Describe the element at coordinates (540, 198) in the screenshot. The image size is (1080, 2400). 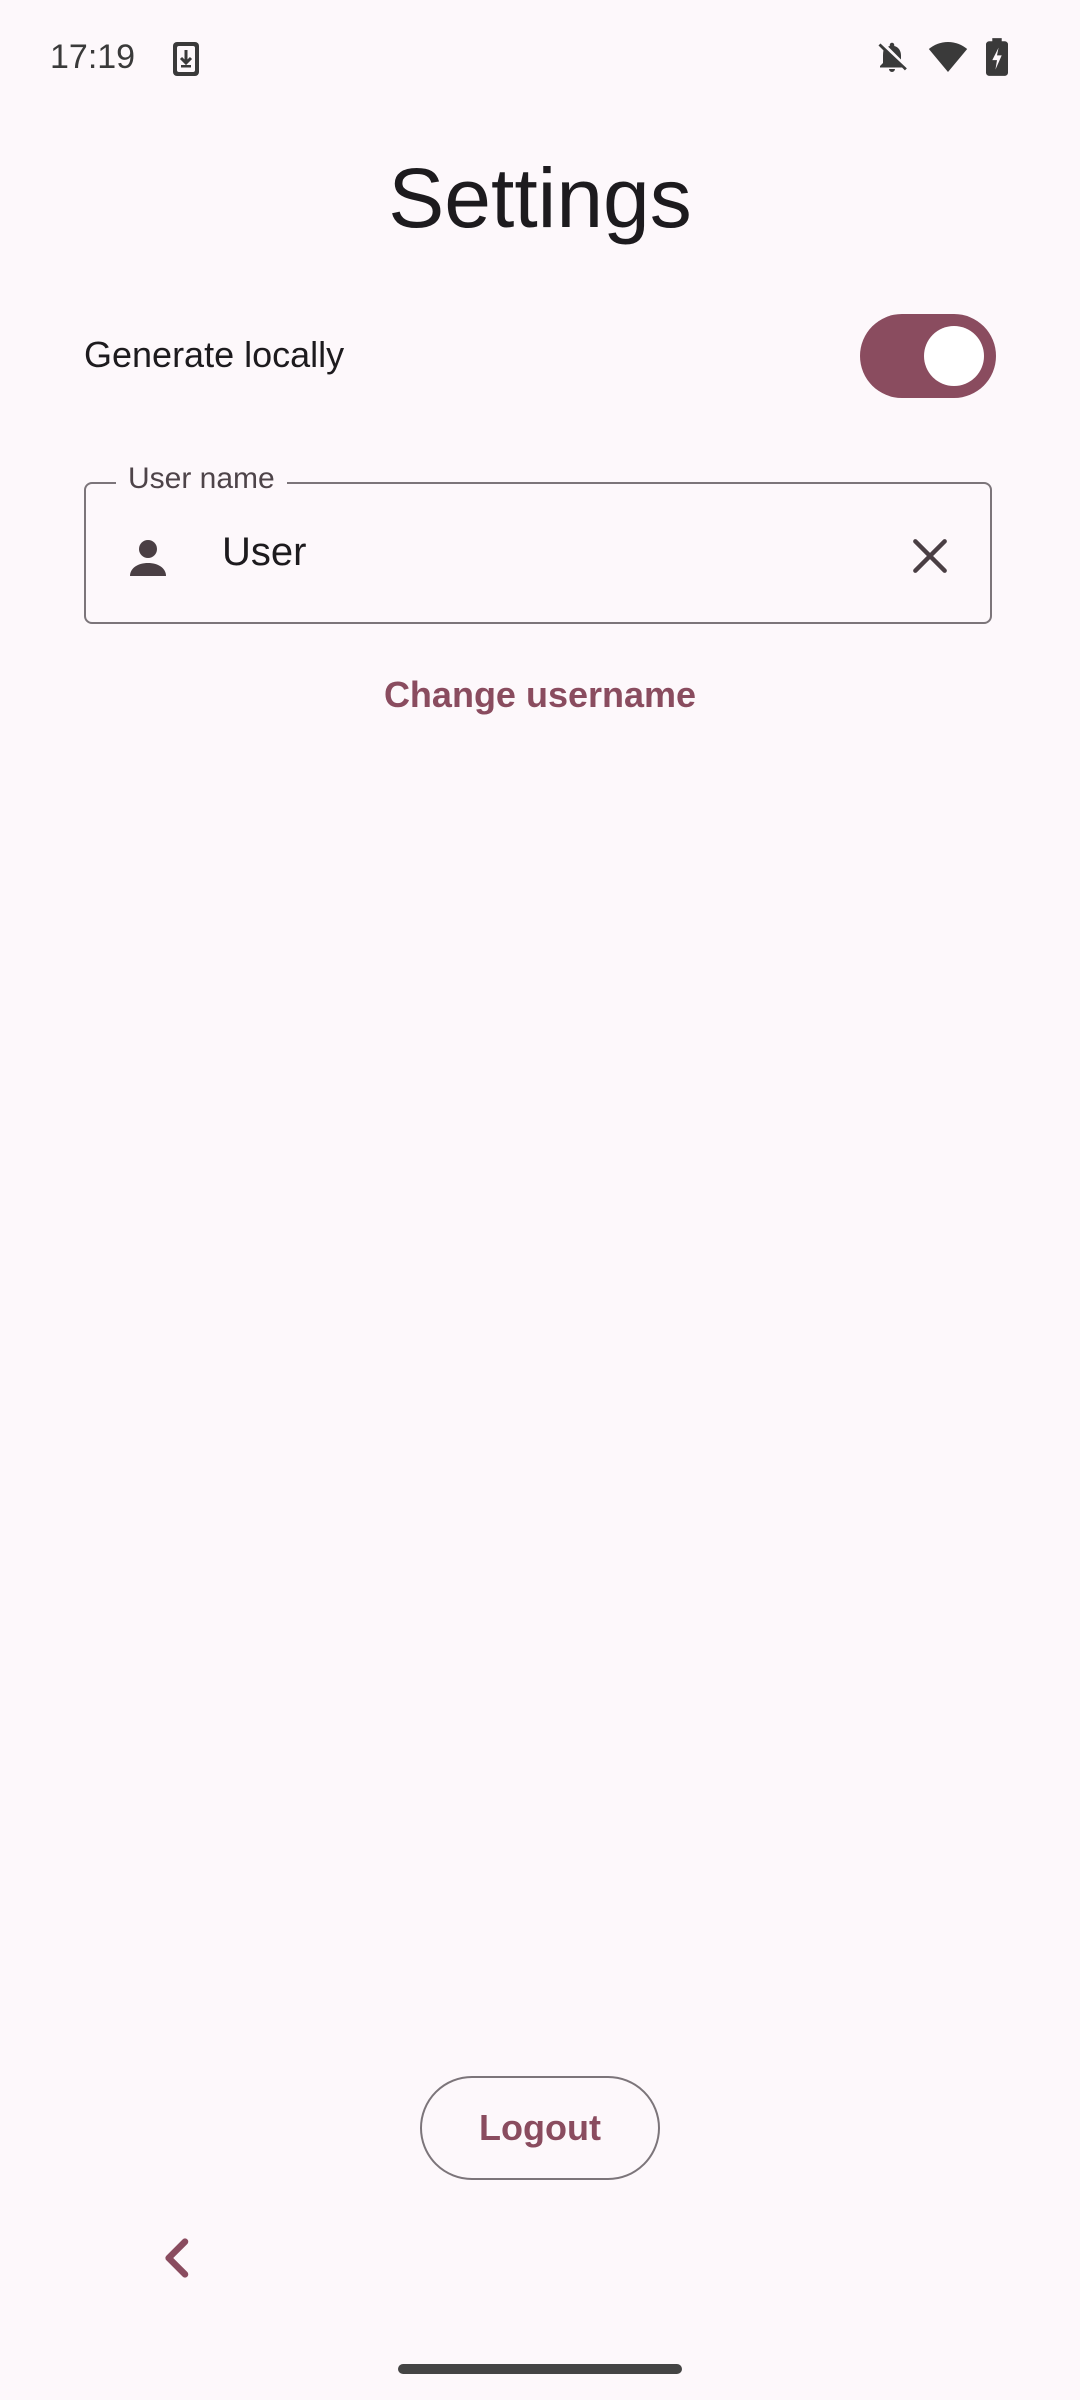
I see `page-title: Settings` at that location.